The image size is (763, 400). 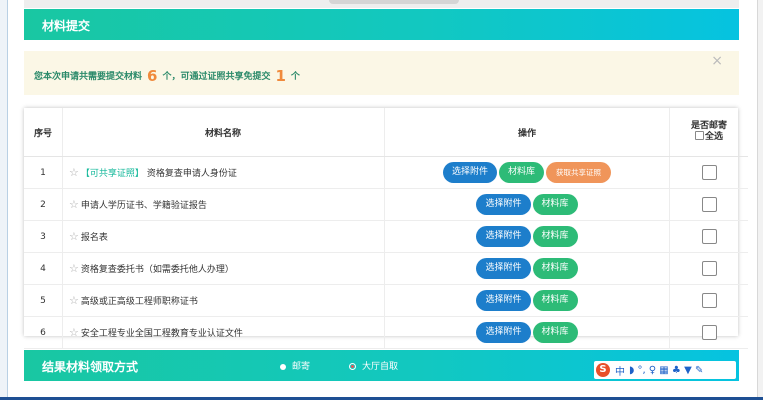 I want to click on row-index: 2, so click(x=43, y=204).